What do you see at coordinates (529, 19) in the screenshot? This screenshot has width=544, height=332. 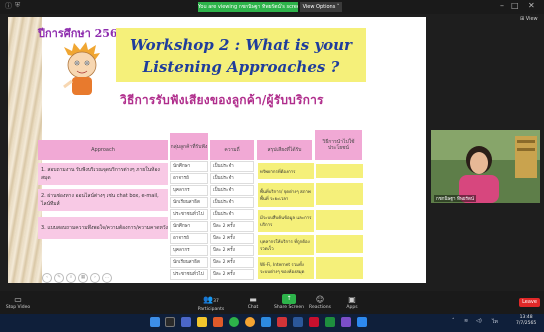 I see `view-layout-button: ⊞ View` at bounding box center [529, 19].